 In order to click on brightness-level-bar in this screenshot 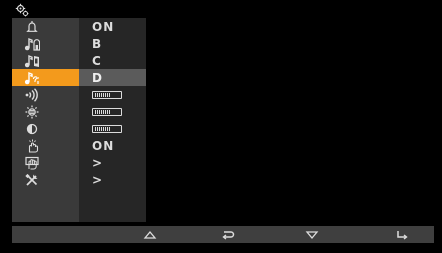, I will do `click(107, 111)`.